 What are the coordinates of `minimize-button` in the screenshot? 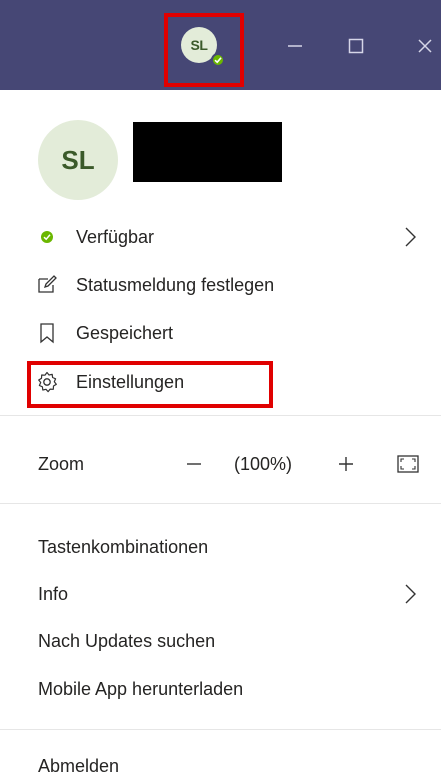 It's located at (295, 46).